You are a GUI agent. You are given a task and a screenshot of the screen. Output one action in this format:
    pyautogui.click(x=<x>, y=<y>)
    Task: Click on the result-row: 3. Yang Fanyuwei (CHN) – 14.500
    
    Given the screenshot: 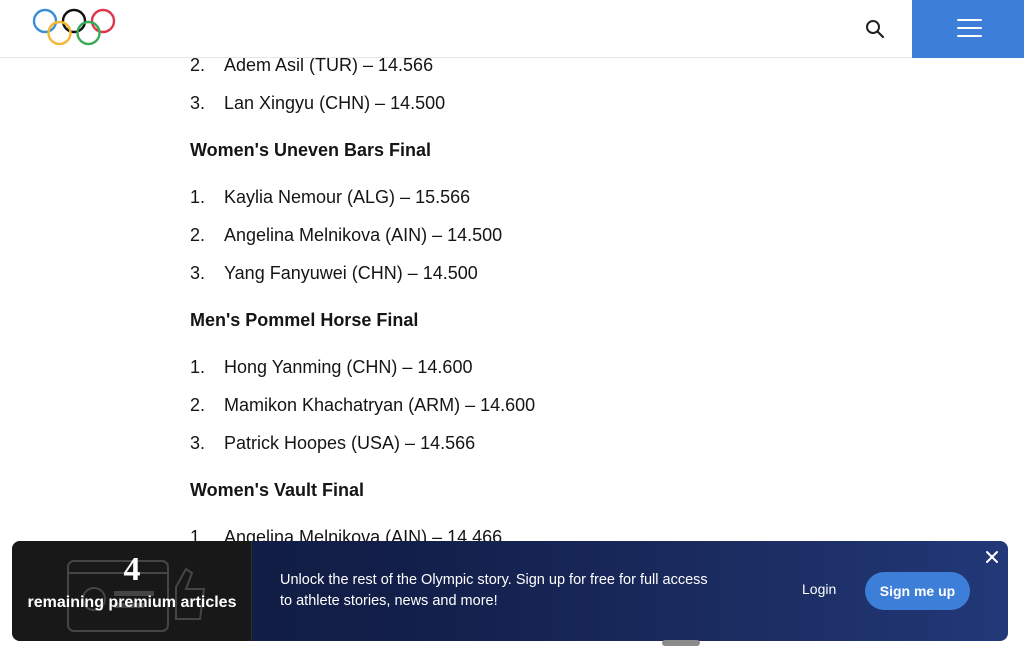 What is the action you would take?
    pyautogui.click(x=334, y=273)
    